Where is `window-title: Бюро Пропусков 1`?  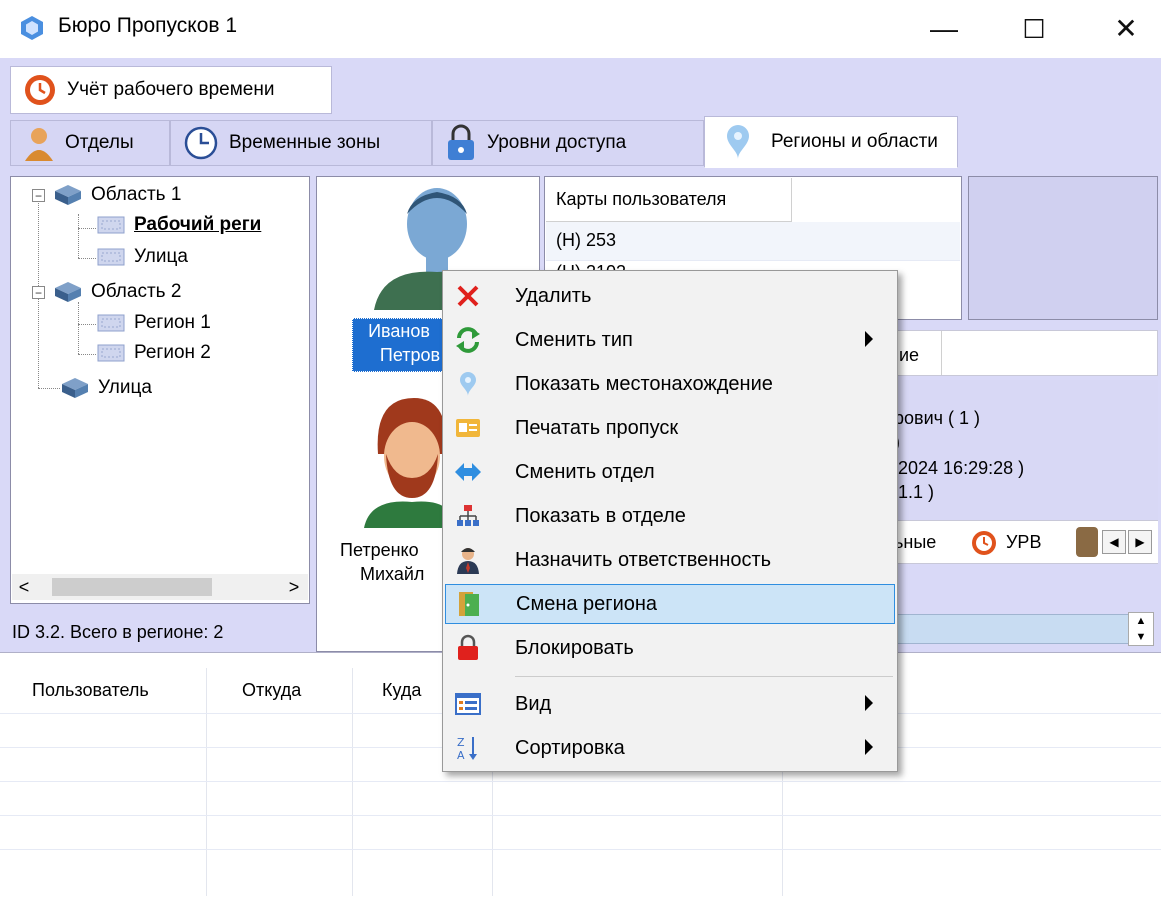 window-title: Бюро Пропусков 1 is located at coordinates (148, 25).